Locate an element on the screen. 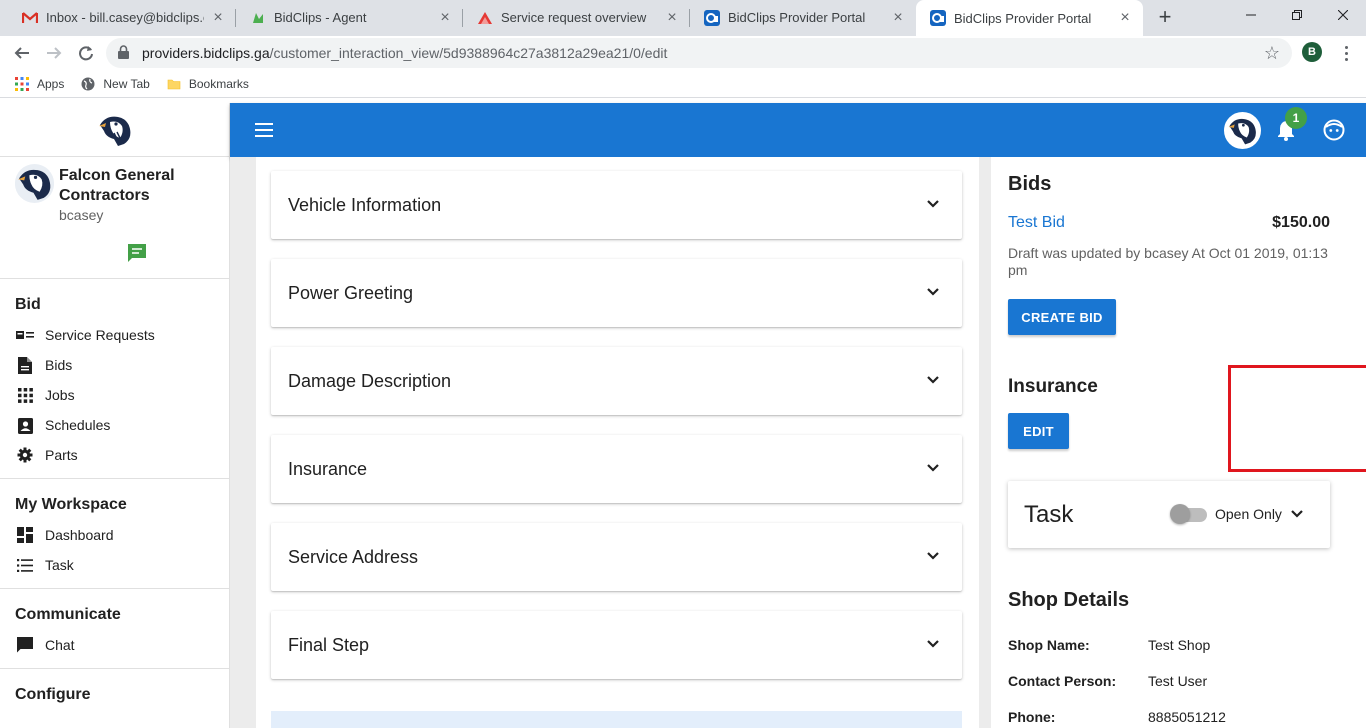 This screenshot has width=1366, height=728. bid-link: Test Bid is located at coordinates (1036, 223).